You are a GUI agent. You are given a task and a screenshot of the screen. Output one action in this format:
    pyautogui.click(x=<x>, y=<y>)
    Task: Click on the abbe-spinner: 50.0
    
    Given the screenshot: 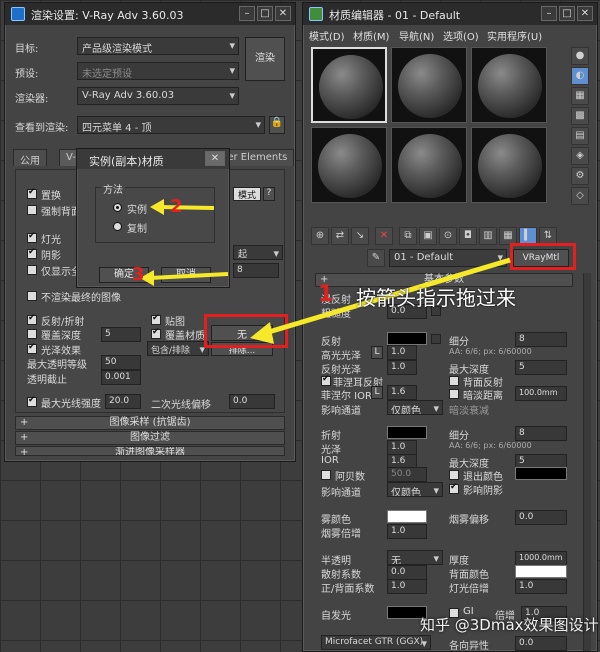 What is the action you would take?
    pyautogui.click(x=407, y=474)
    